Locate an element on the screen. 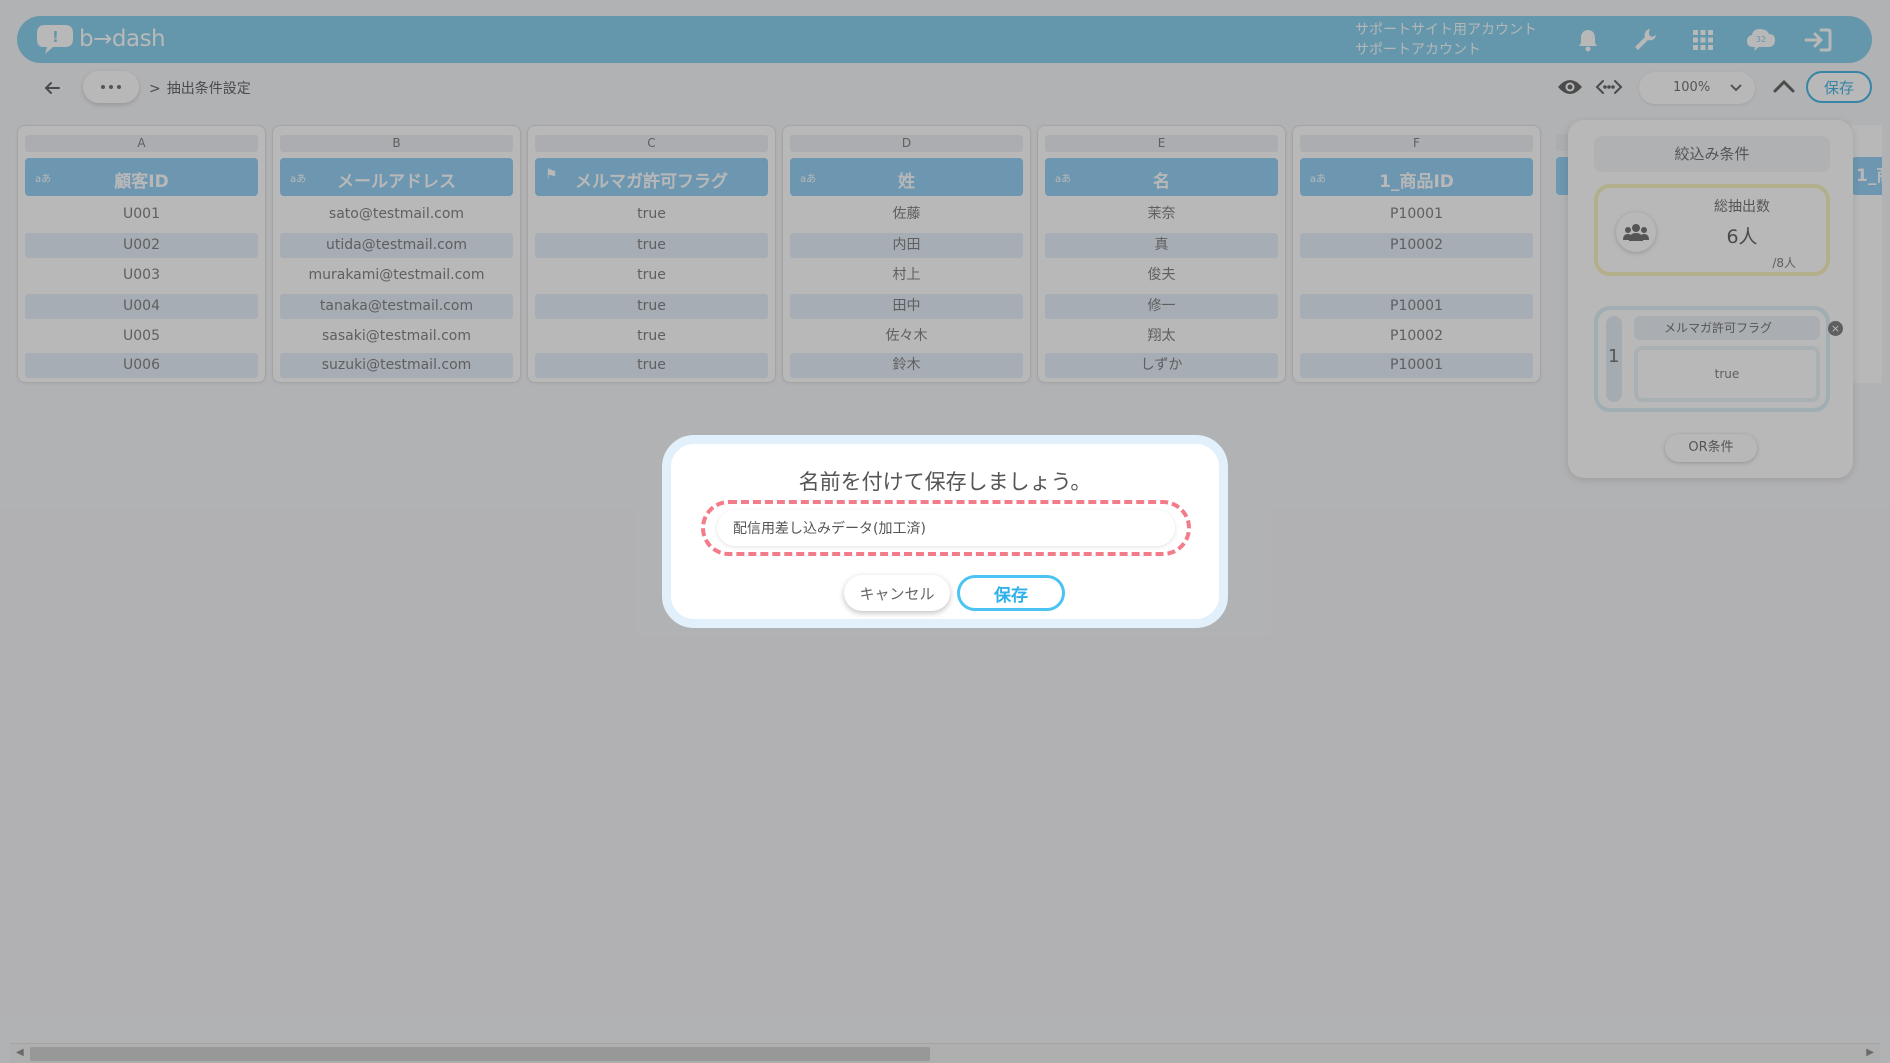 This screenshot has height=1063, width=1890. save-name-dialog: 名前を付けて保存しましょう。 キャンセル 保存 is located at coordinates (945, 531).